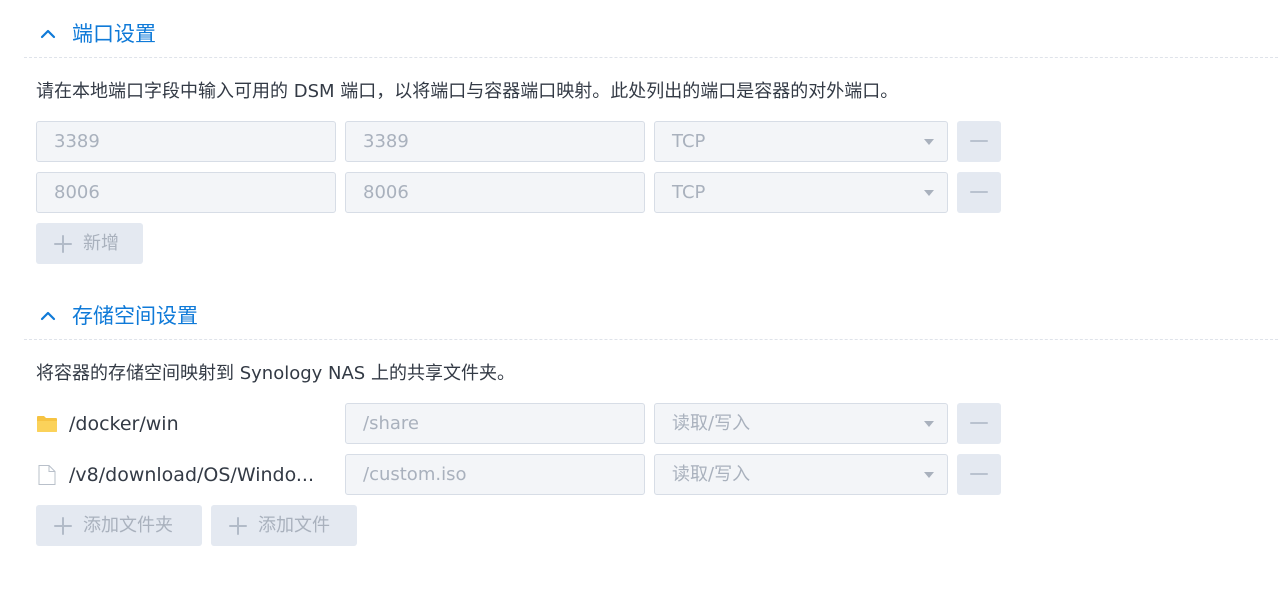 The width and height of the screenshot is (1278, 592). What do you see at coordinates (114, 34) in the screenshot?
I see `port-settings-title: 端口设置` at bounding box center [114, 34].